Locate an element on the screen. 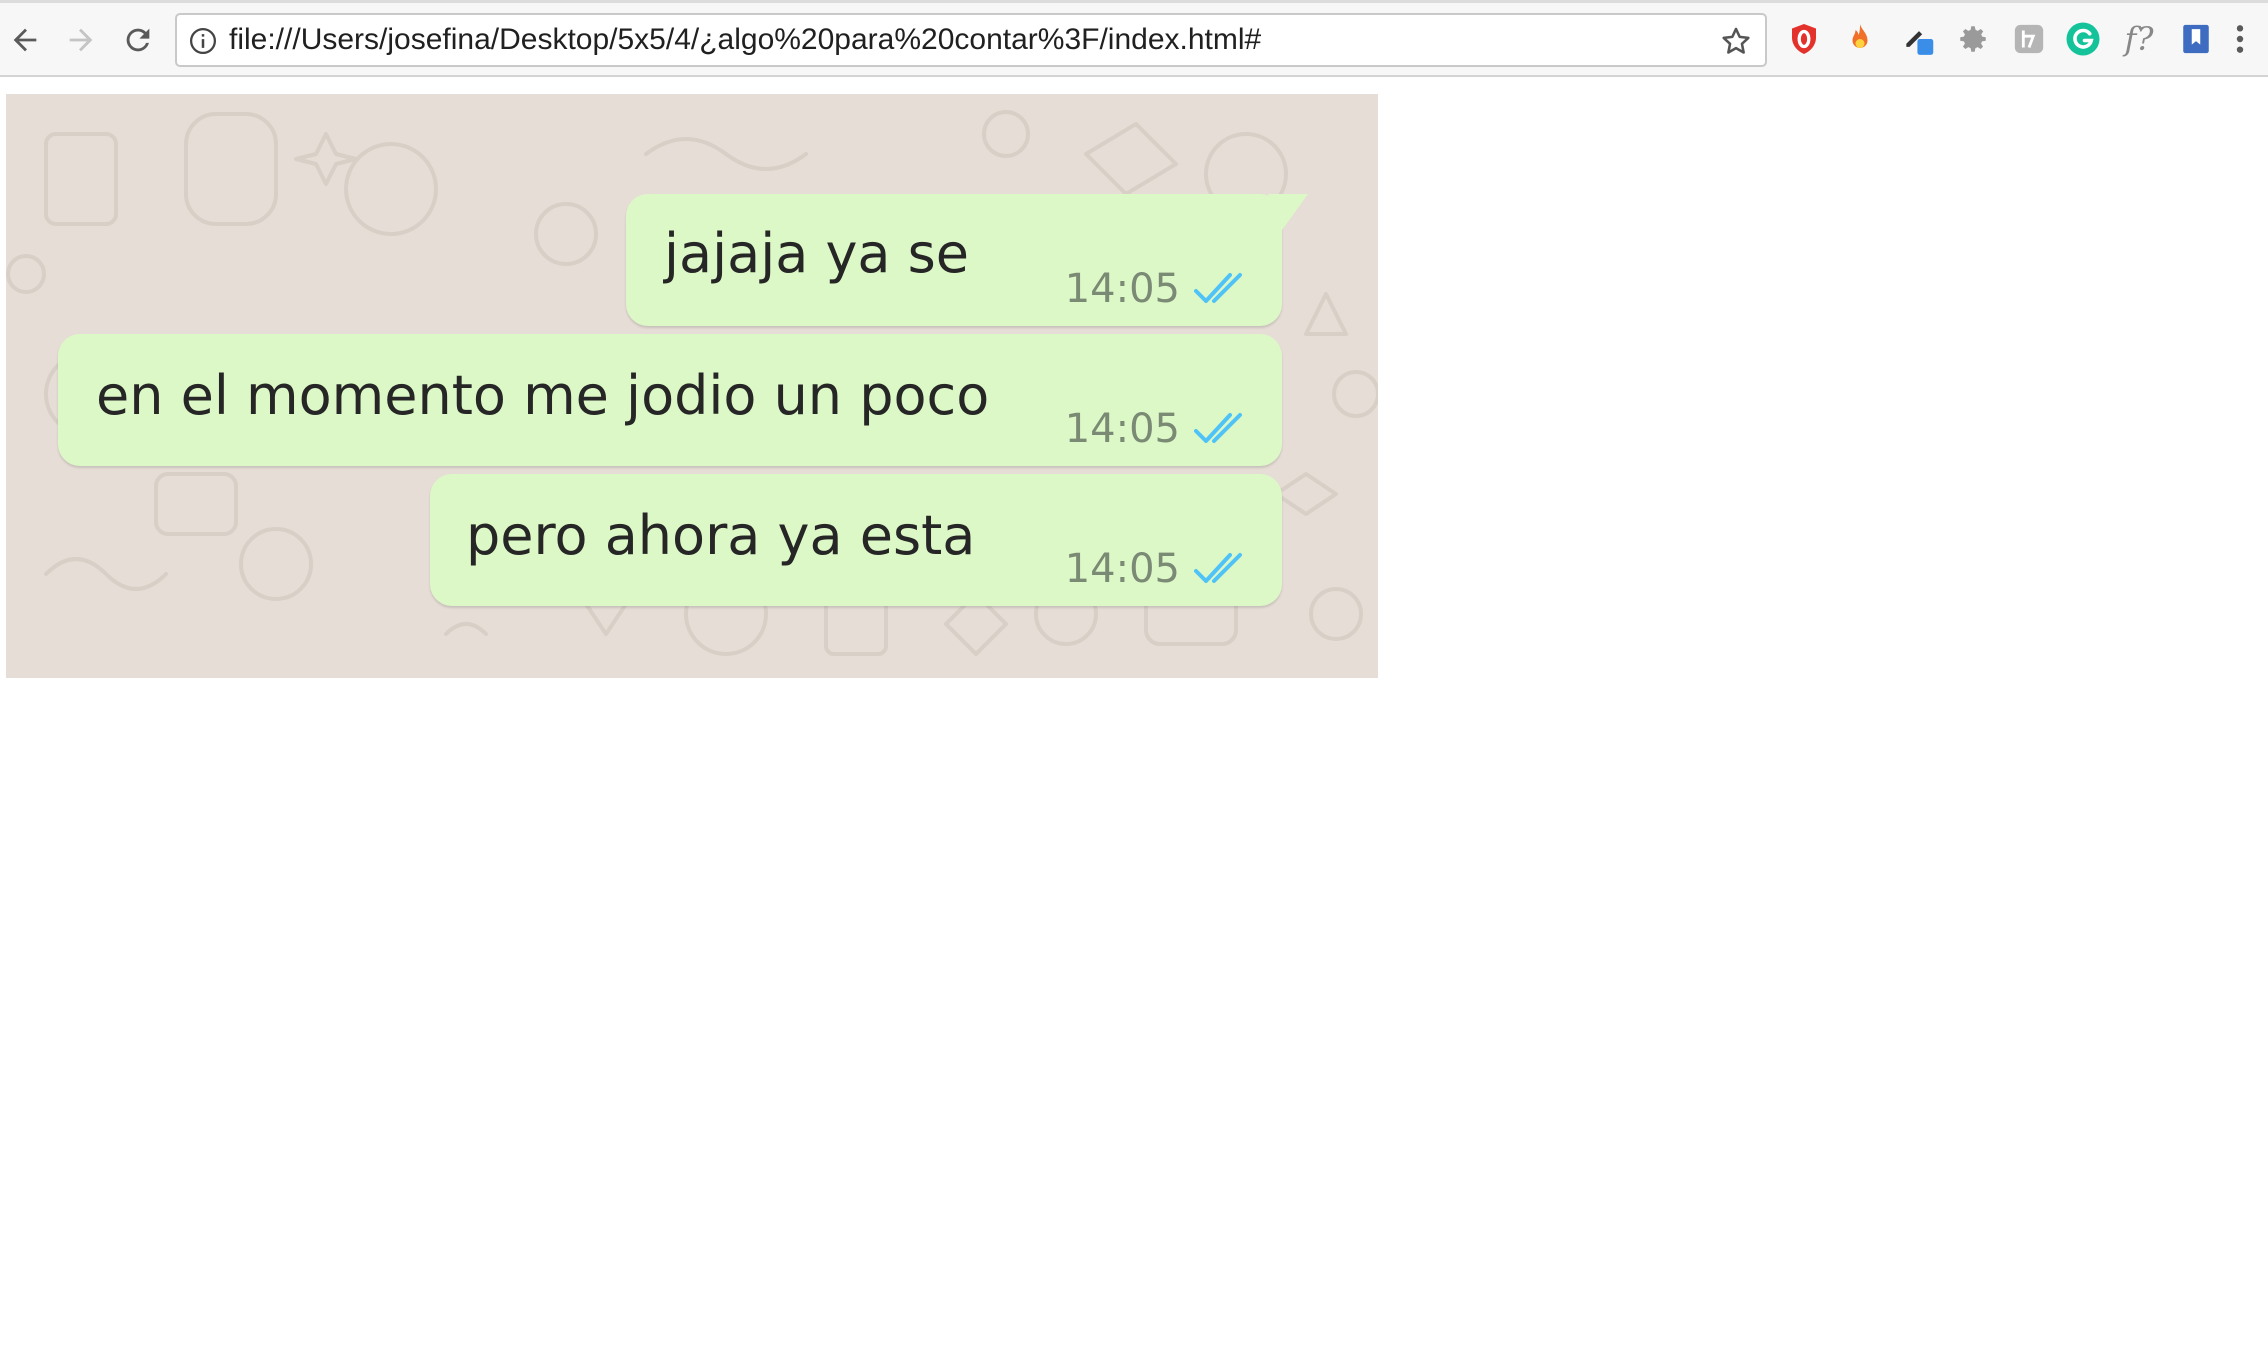 This screenshot has height=1356, width=2268. forward-button is located at coordinates (81, 40).